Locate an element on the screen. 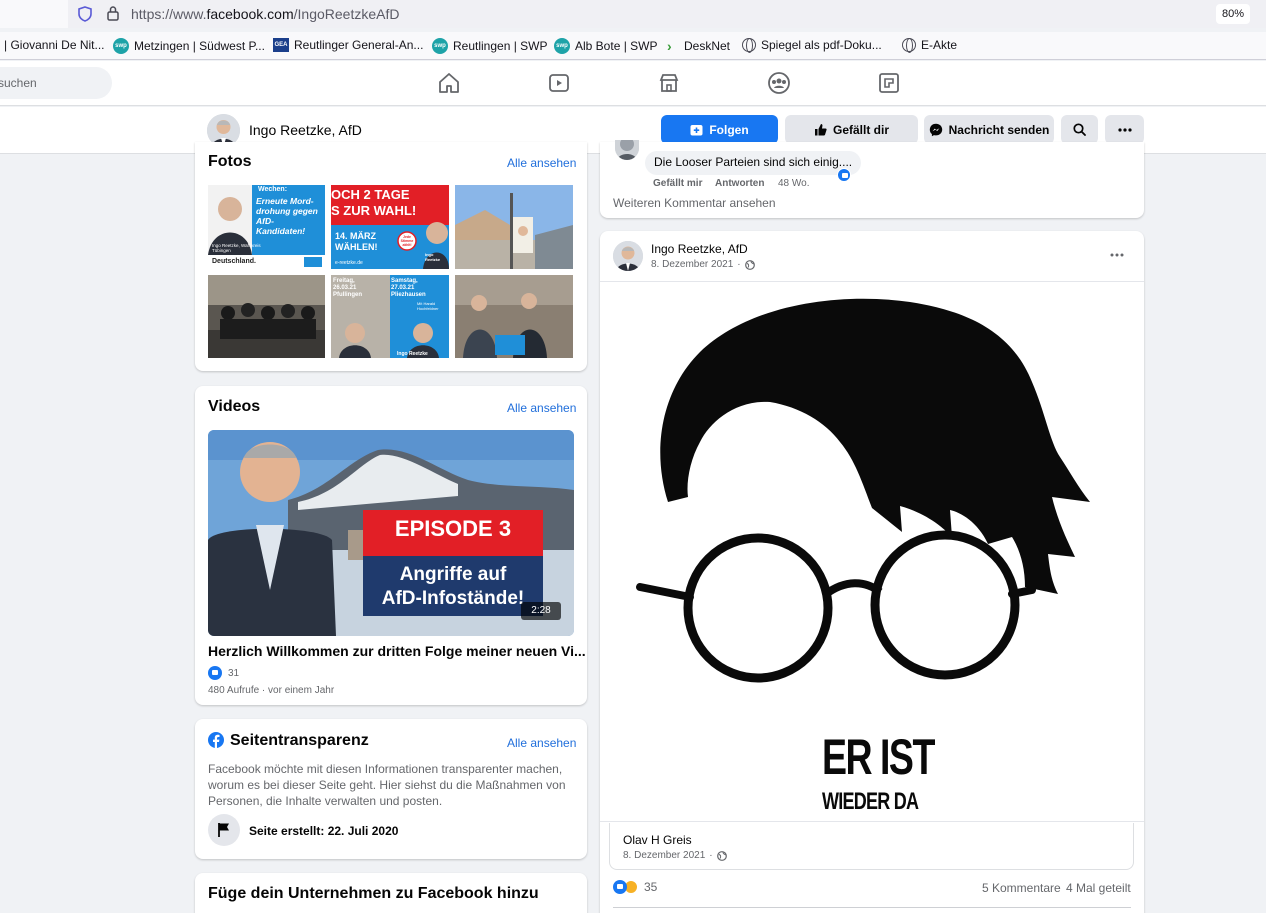 Image resolution: width=1266 pixels, height=913 pixels. gea-logo-icon: GEA is located at coordinates (281, 45).